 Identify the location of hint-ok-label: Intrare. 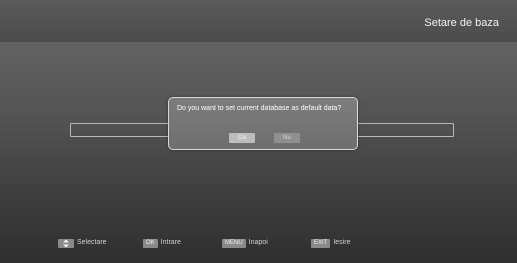
(170, 242).